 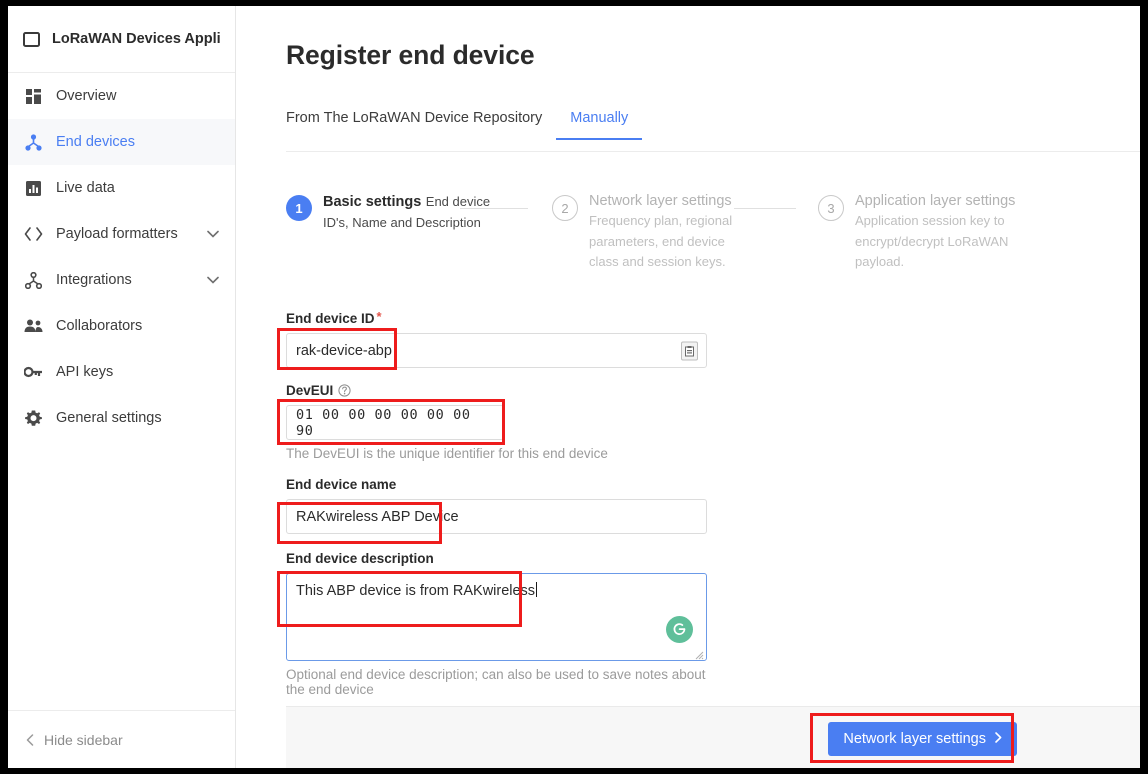 What do you see at coordinates (85, 372) in the screenshot?
I see `sidebar-item-label: API keys` at bounding box center [85, 372].